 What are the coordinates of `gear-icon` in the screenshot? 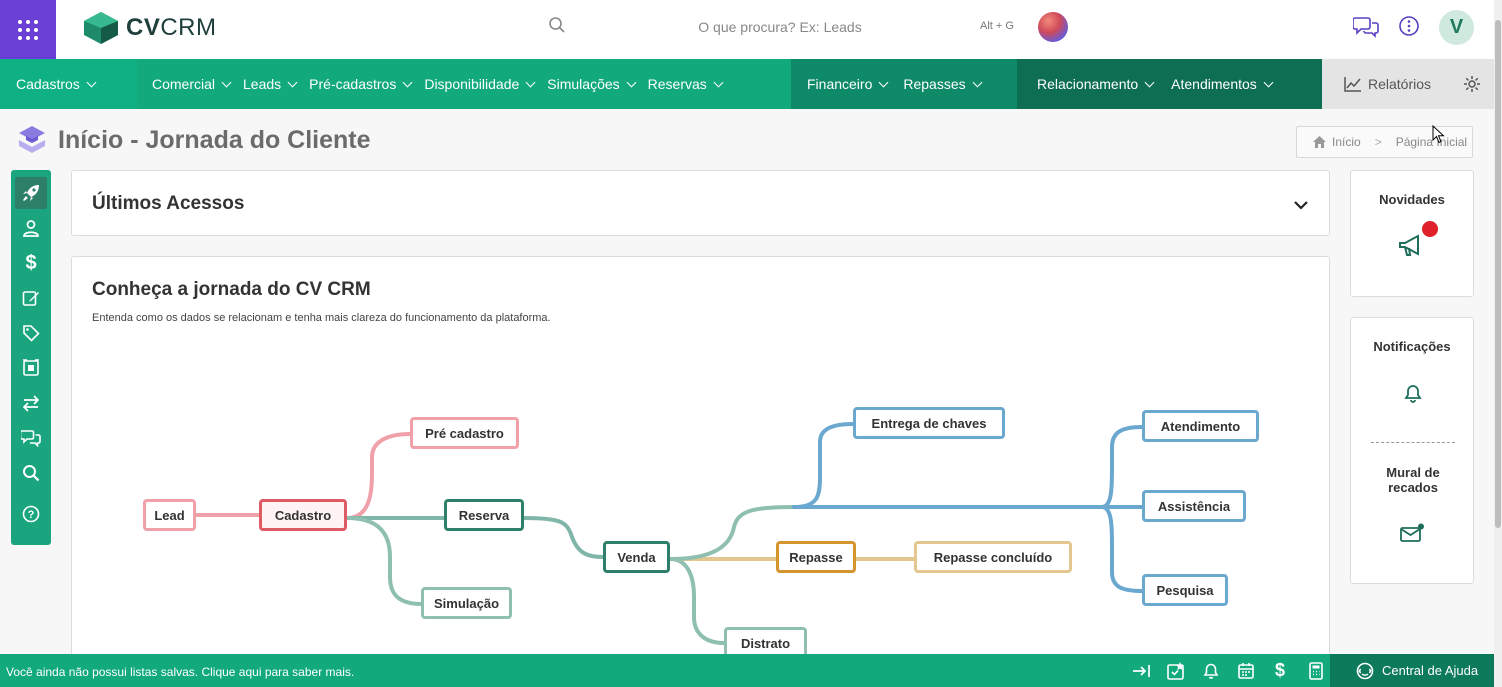 It's located at (1472, 84).